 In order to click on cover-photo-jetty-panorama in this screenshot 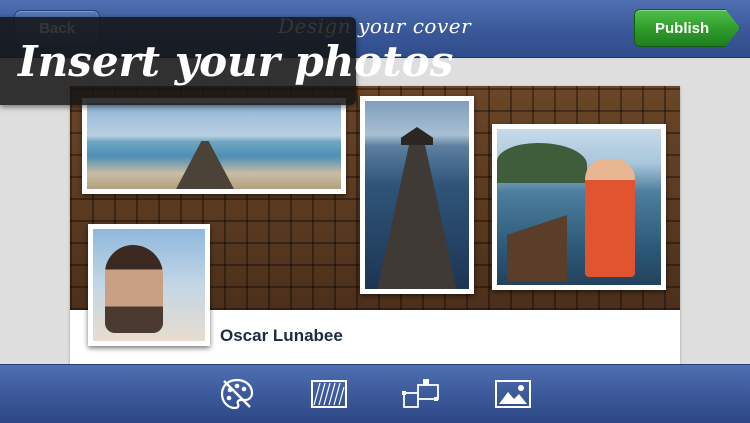, I will do `click(214, 146)`.